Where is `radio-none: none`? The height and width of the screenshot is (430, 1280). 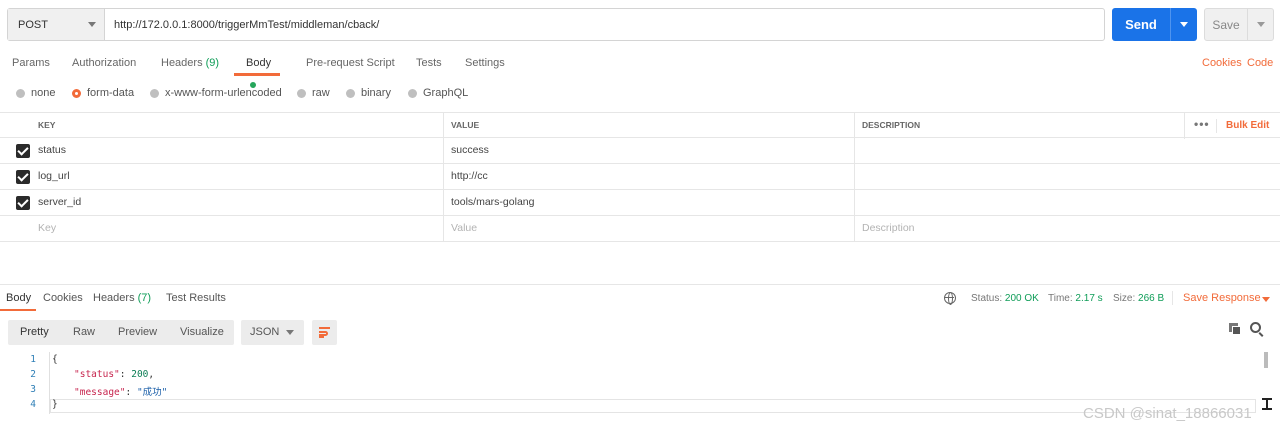 radio-none: none is located at coordinates (35, 93).